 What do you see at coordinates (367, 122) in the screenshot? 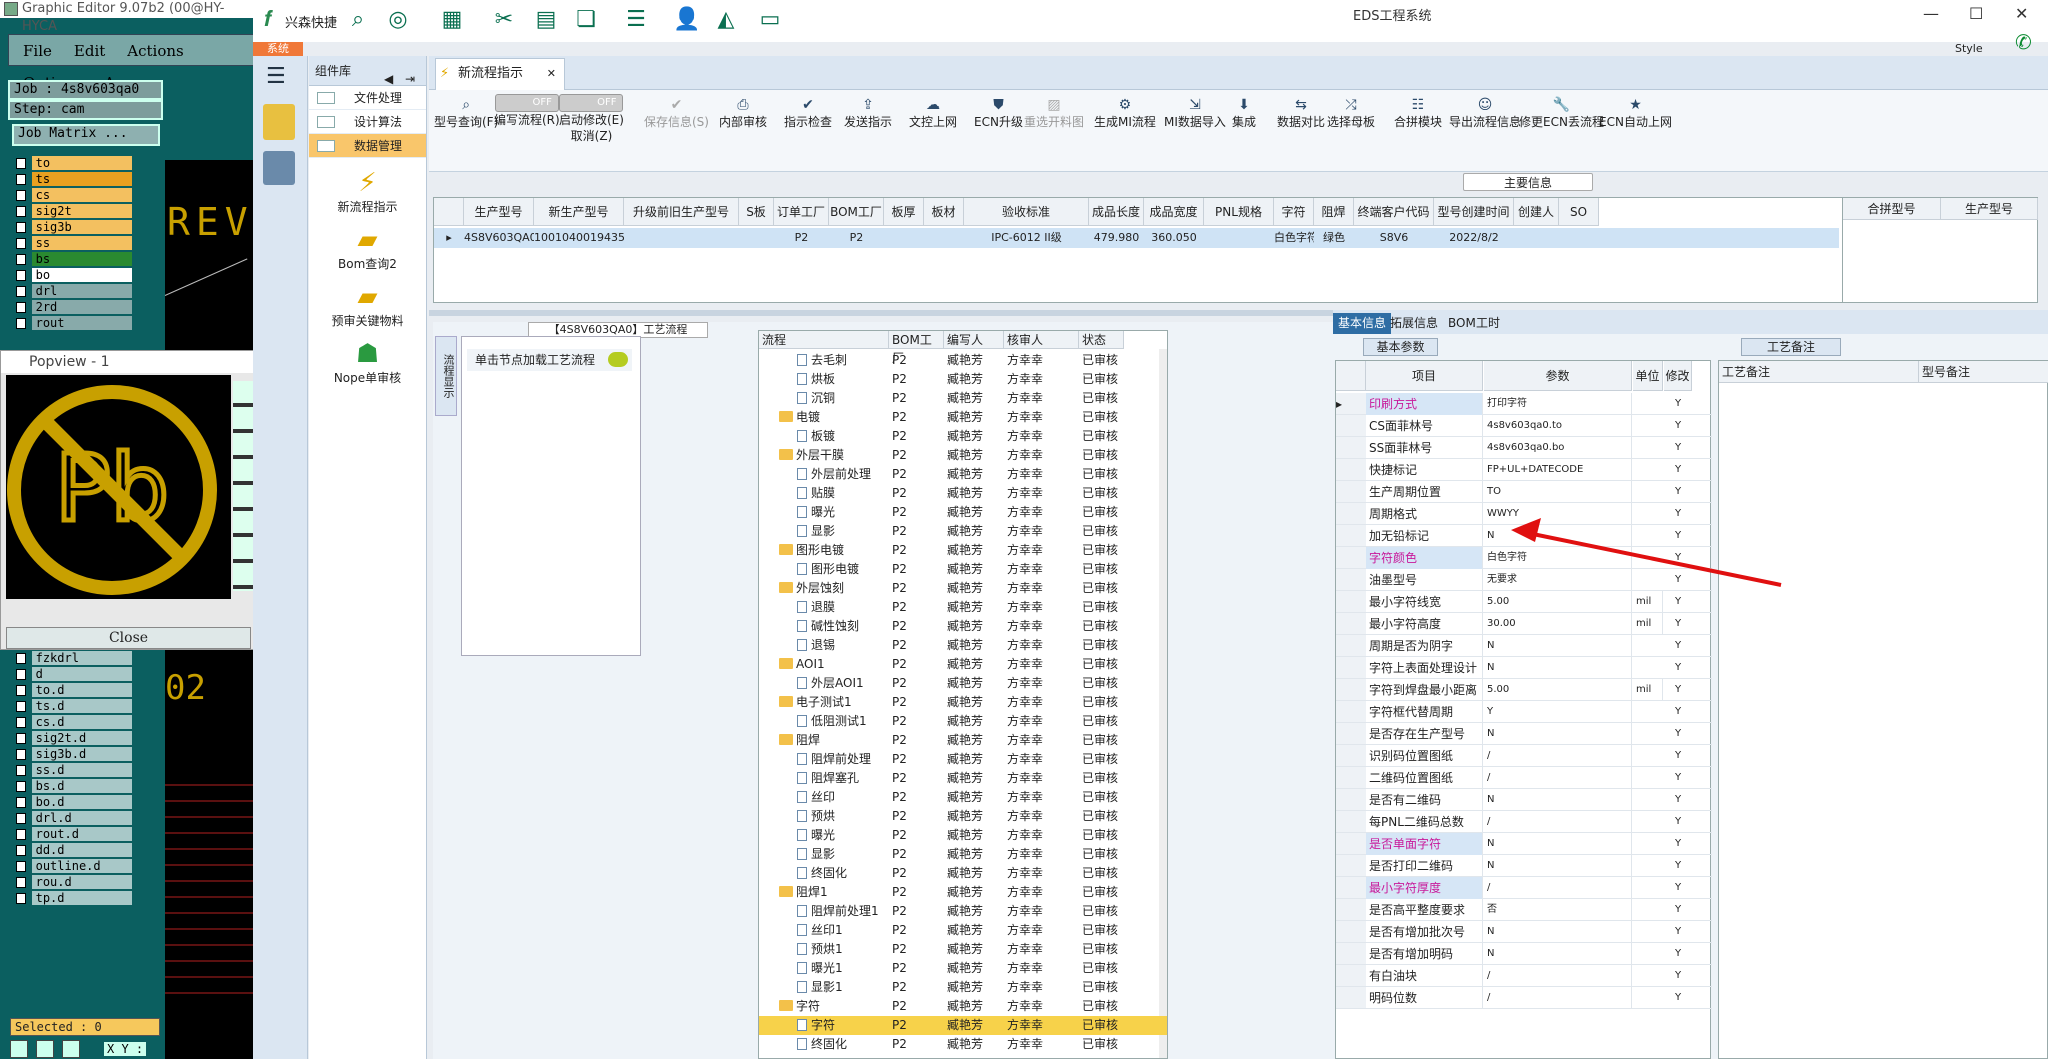
I see `component-item-design: 设计算法` at bounding box center [367, 122].